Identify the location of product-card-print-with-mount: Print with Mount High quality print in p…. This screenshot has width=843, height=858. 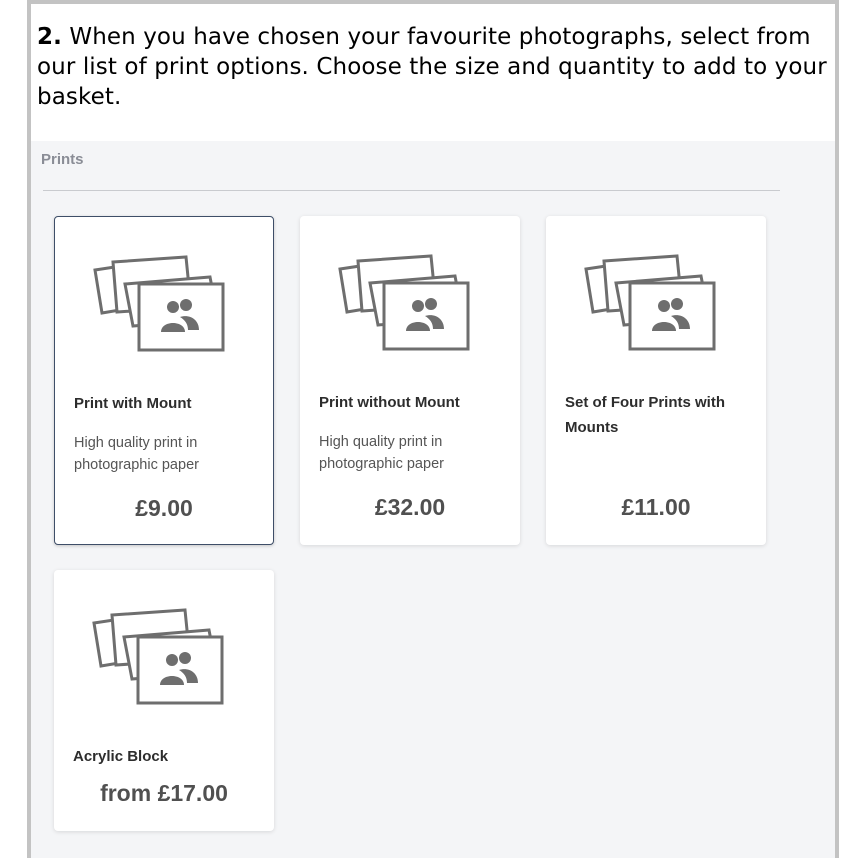
(164, 380).